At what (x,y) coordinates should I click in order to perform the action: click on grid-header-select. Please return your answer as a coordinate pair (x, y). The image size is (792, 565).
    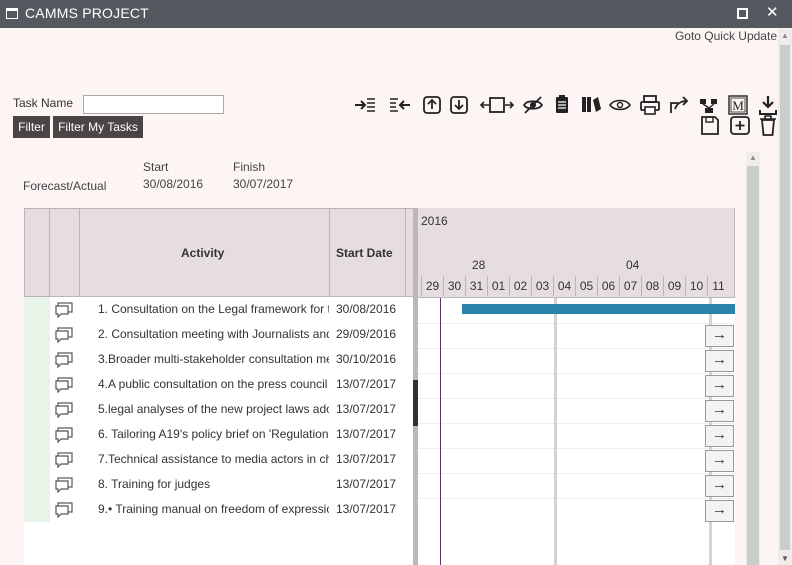
    Looking at the image, I should click on (37, 252).